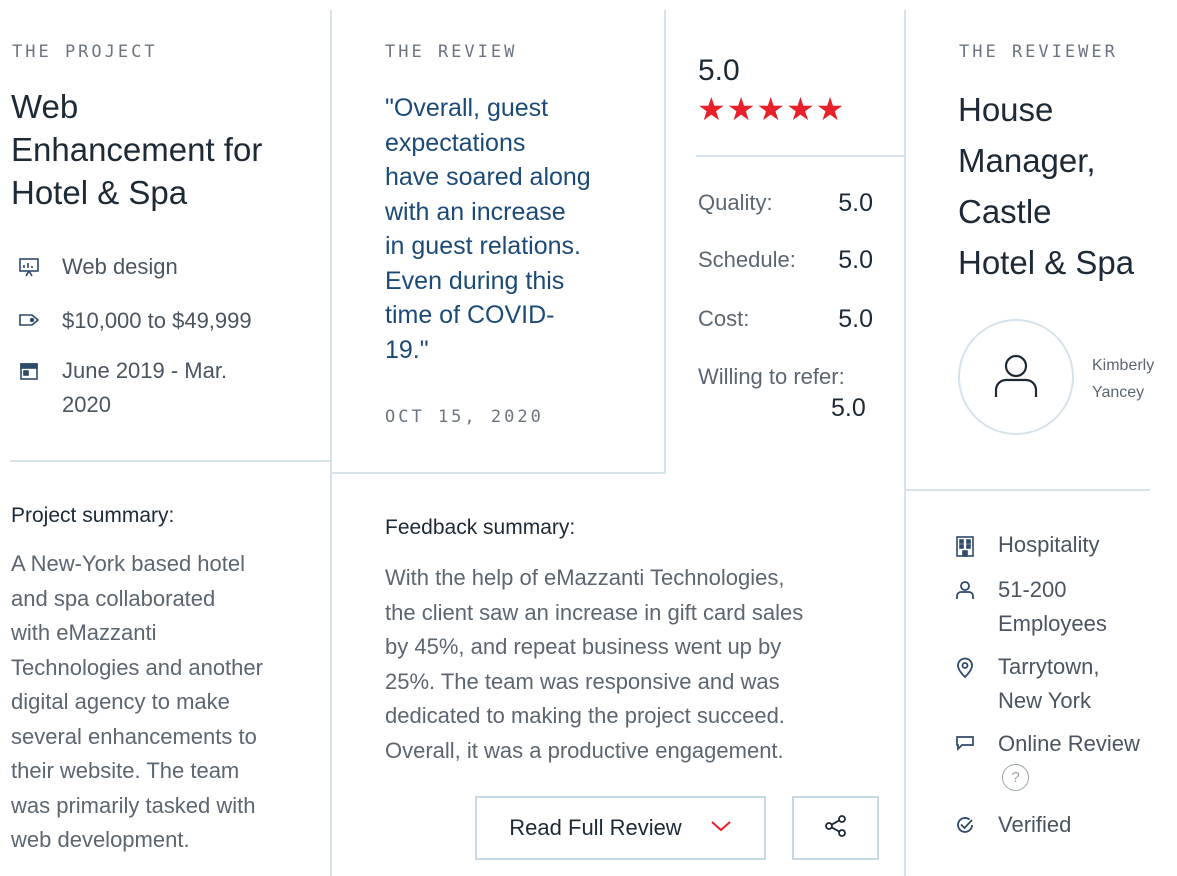  I want to click on quote-line: with an increase, so click(475, 211).